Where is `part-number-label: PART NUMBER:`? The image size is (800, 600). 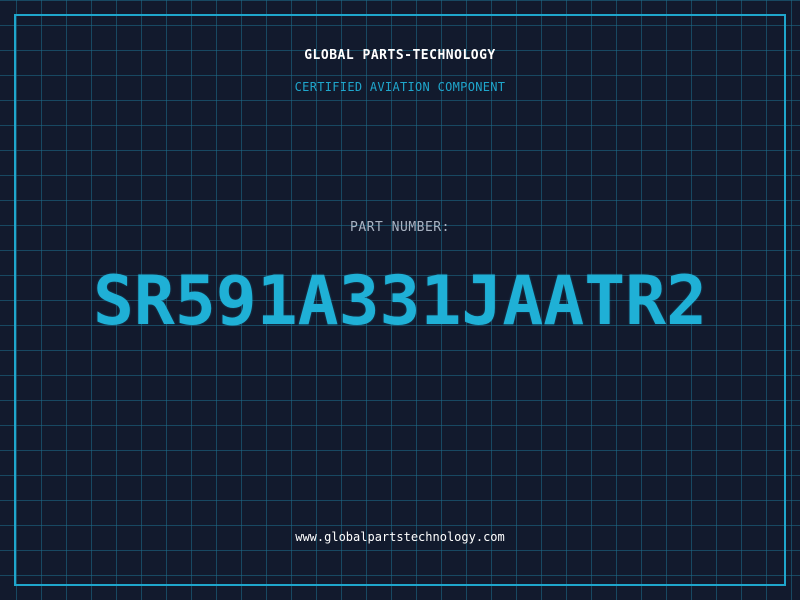 part-number-label: PART NUMBER: is located at coordinates (400, 227).